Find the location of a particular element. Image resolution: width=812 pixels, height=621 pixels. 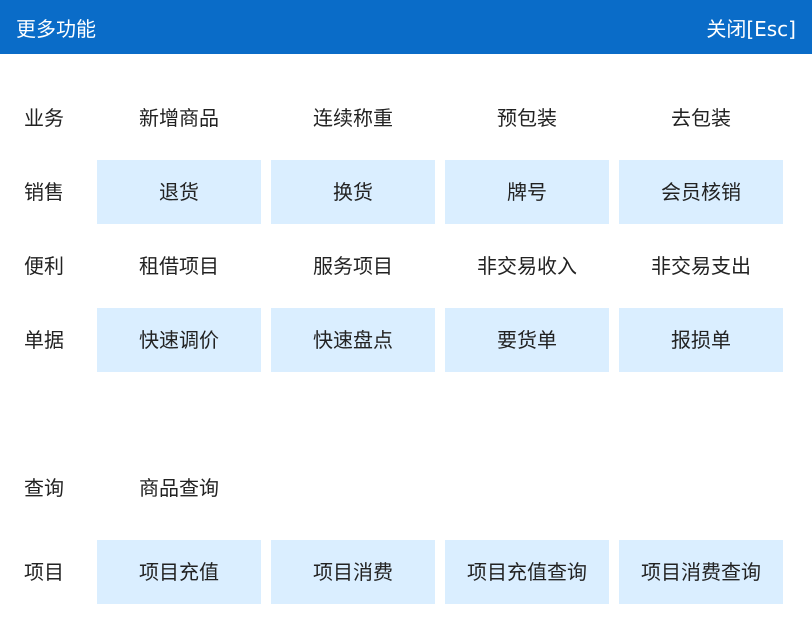

section-items: 项目充值 项目消费 项目充值查询 项目消费查询 is located at coordinates (440, 572).